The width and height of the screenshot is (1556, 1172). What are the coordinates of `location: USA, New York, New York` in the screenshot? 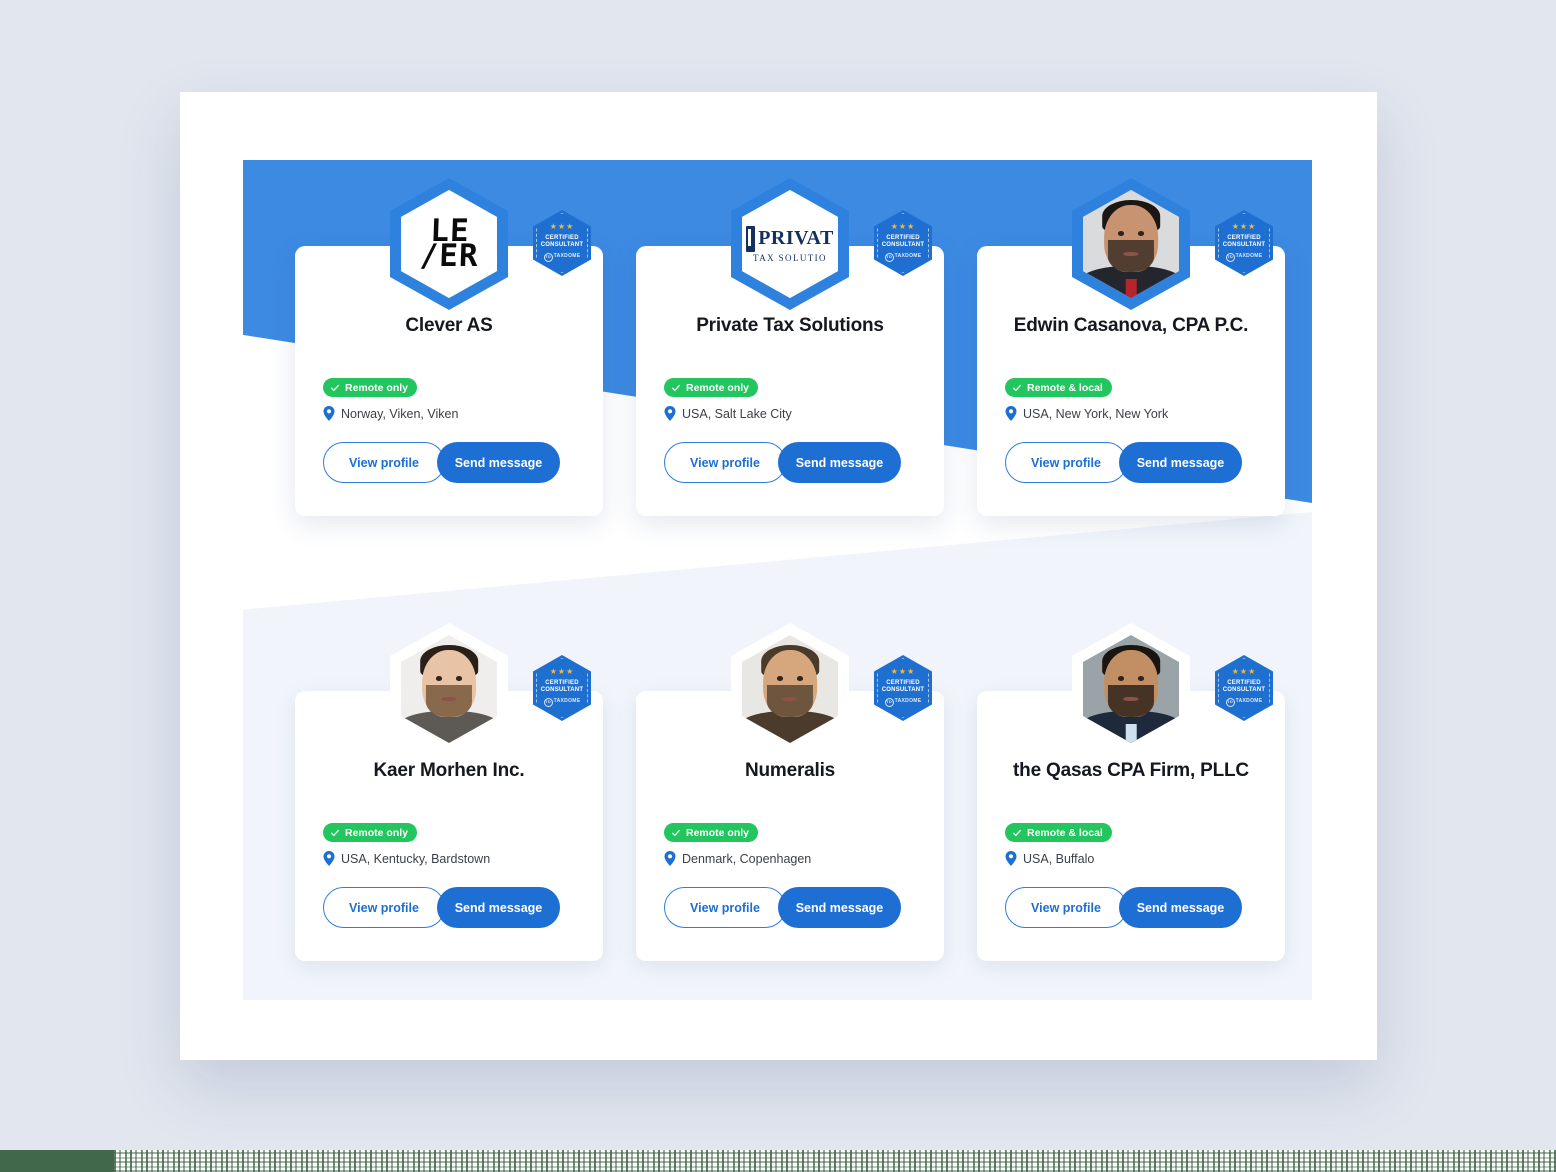 It's located at (1086, 413).